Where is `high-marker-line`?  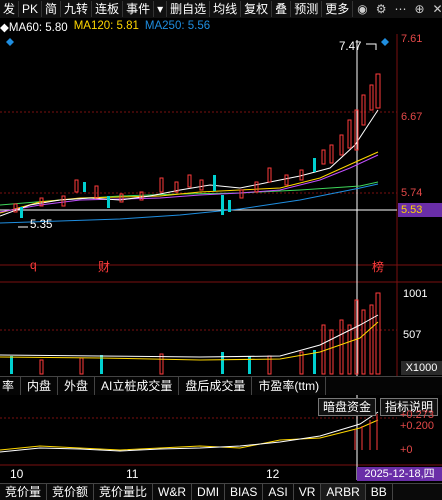
high-marker-line is located at coordinates (371, 46).